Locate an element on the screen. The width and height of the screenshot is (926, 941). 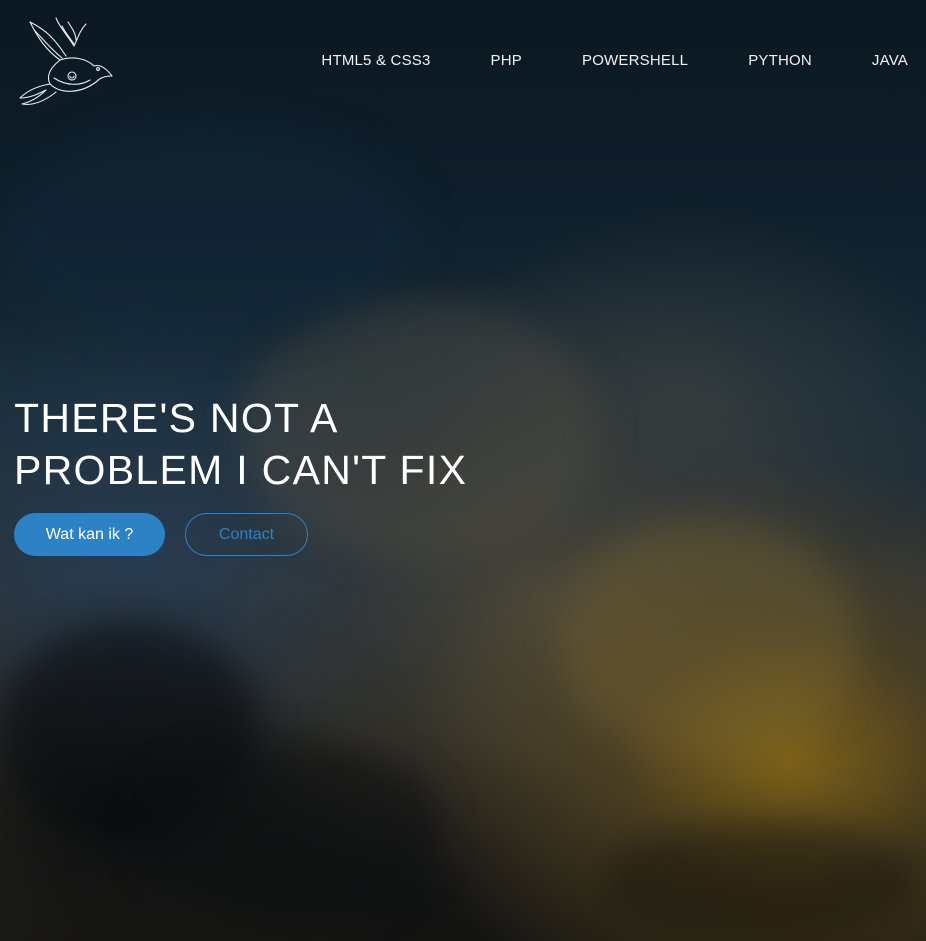
nav-item-html5-css3: HTML5 & CSS3 is located at coordinates (375, 60).